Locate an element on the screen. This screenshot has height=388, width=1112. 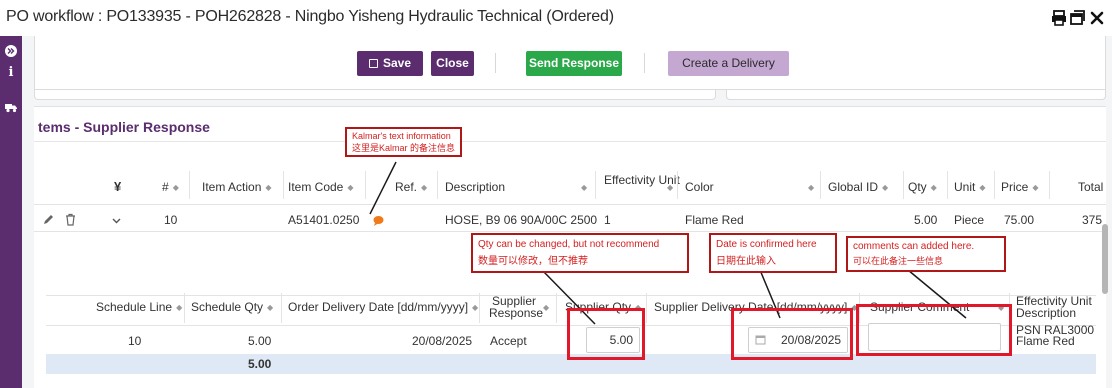
row-number: 10 is located at coordinates (171, 220).